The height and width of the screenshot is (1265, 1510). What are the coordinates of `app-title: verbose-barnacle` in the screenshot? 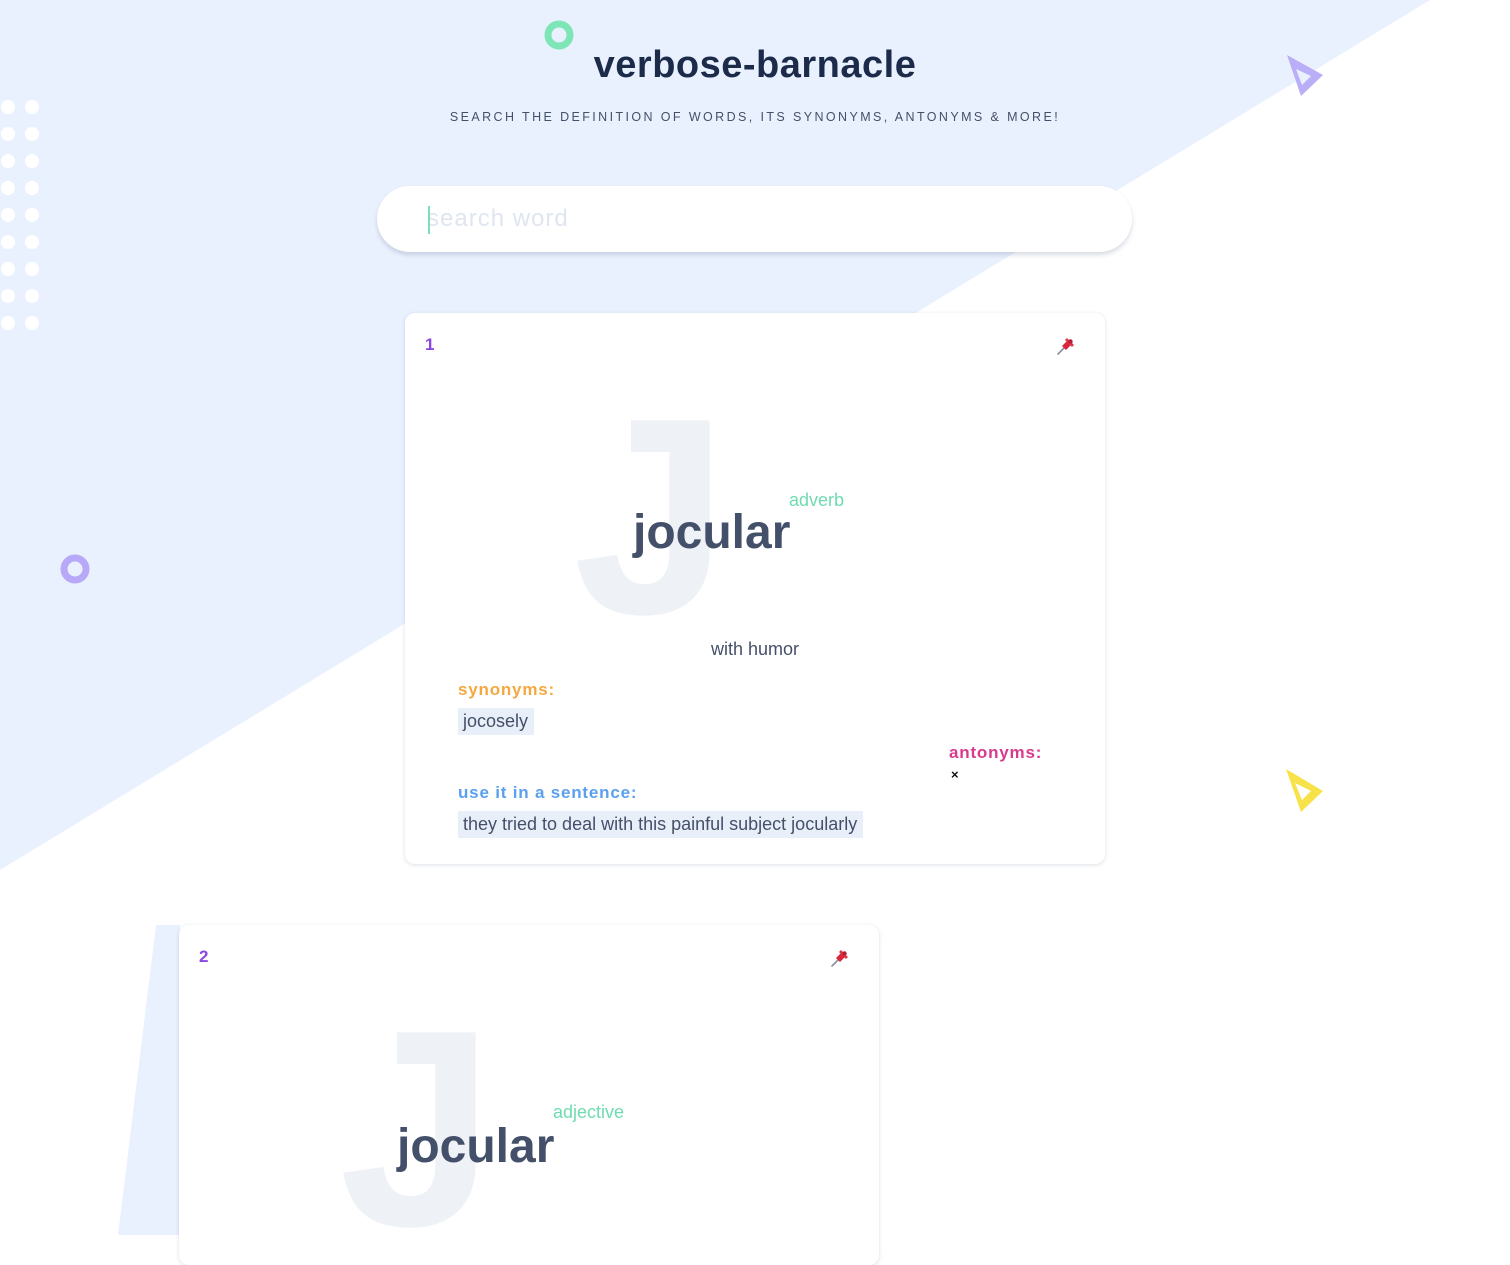 It's located at (755, 65).